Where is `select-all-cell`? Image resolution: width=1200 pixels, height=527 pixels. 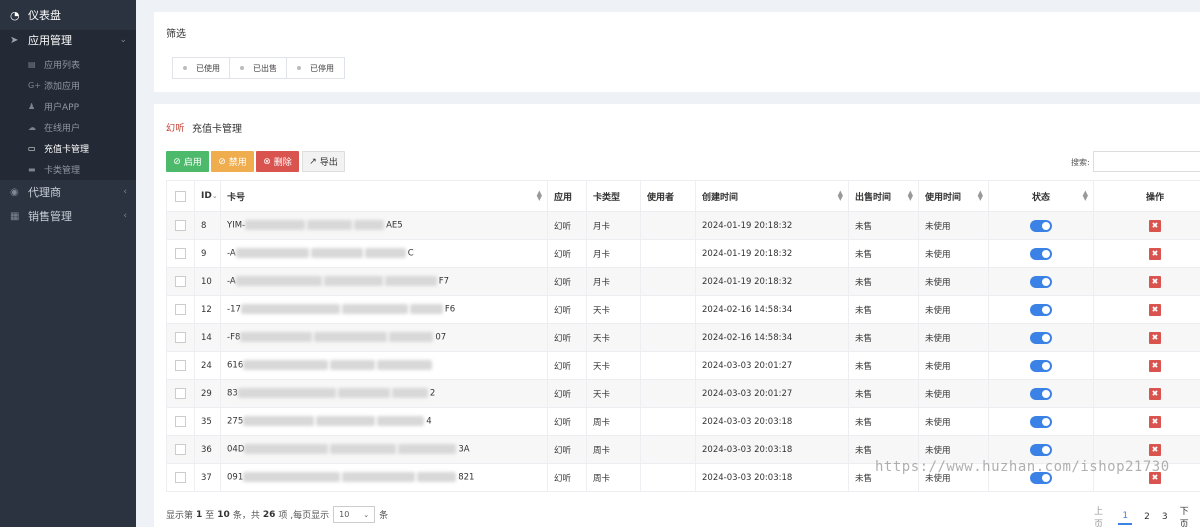 select-all-cell is located at coordinates (180, 196).